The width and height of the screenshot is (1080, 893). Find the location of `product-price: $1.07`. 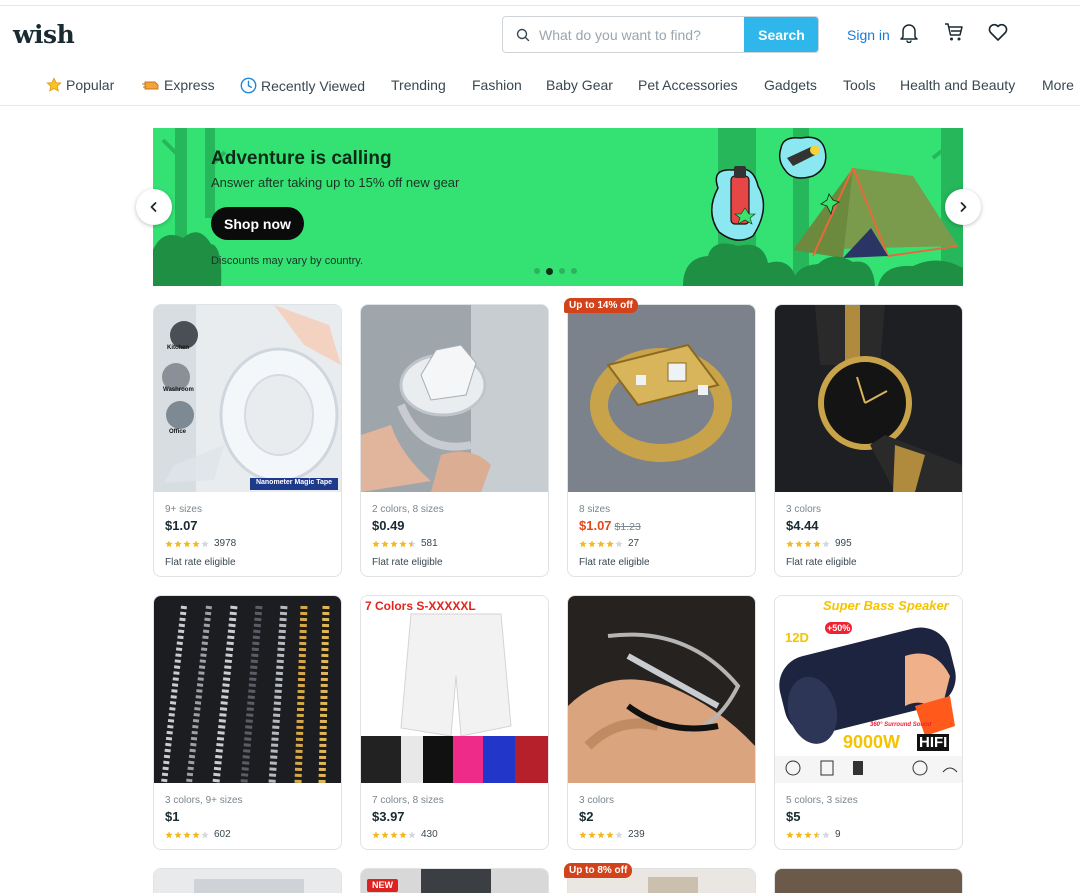

product-price: $1.07 is located at coordinates (181, 525).